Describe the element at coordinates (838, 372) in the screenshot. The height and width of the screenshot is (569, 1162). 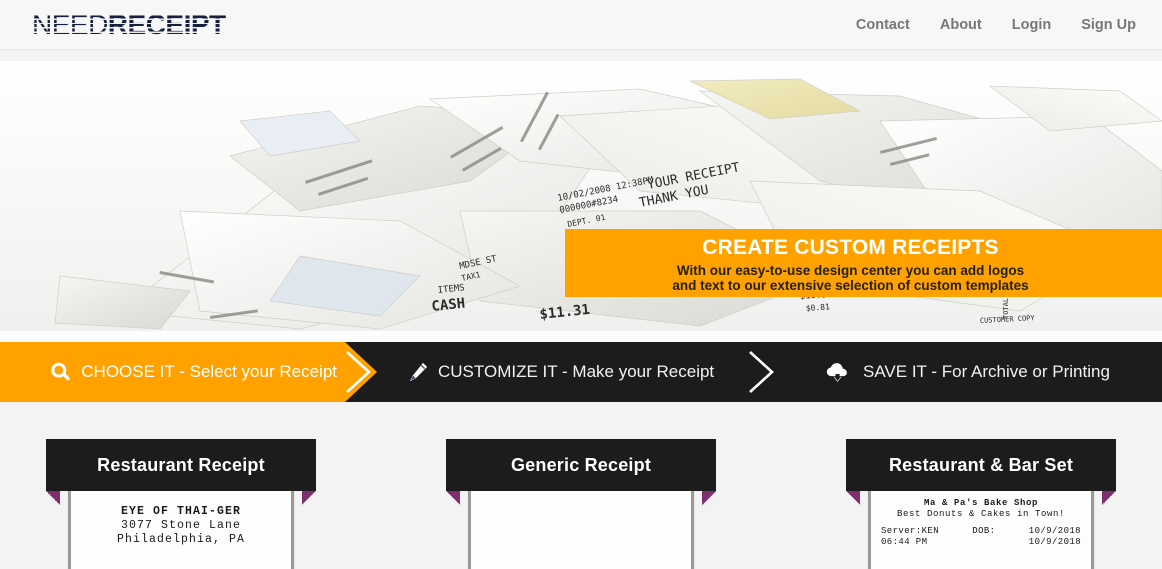
I see `cloud-download-icon` at that location.